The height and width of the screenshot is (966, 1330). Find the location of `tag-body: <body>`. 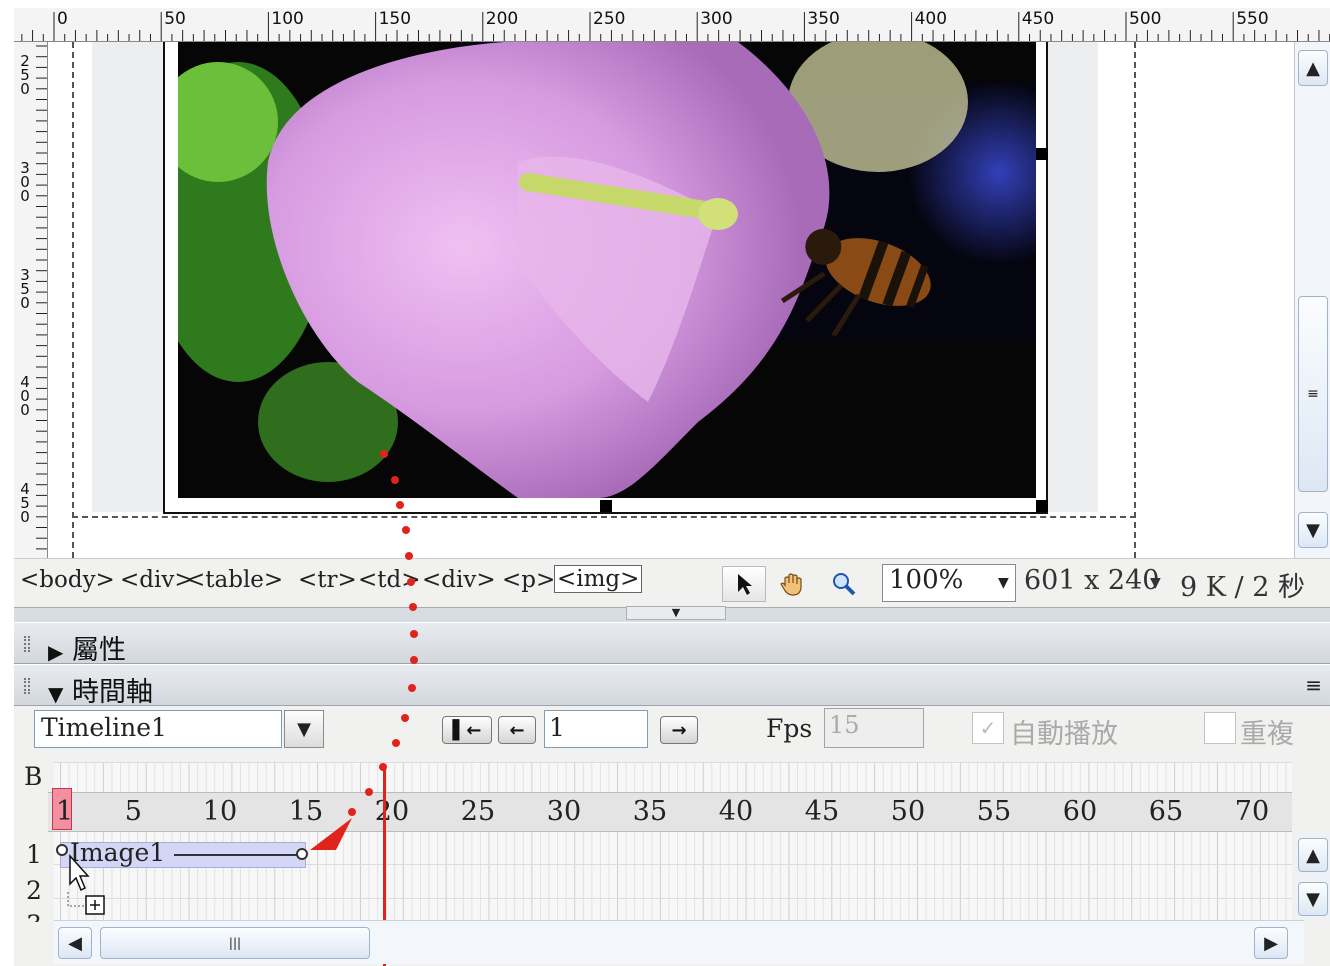

tag-body: <body> is located at coordinates (67, 580).